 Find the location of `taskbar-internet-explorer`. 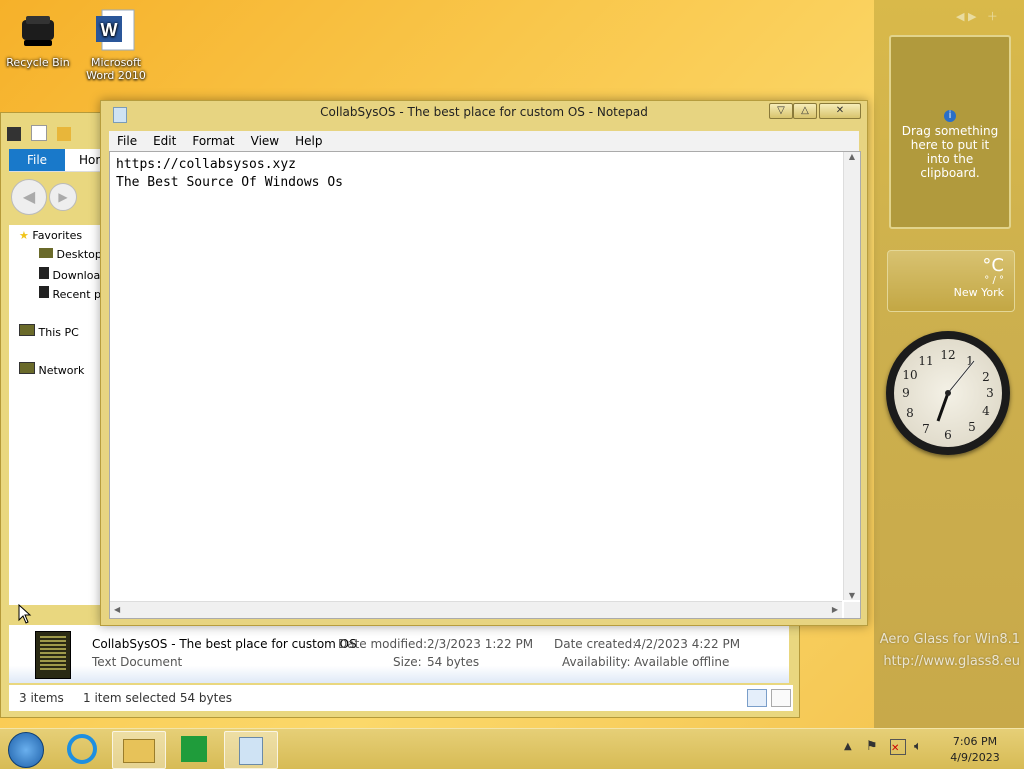

taskbar-internet-explorer is located at coordinates (82, 749).